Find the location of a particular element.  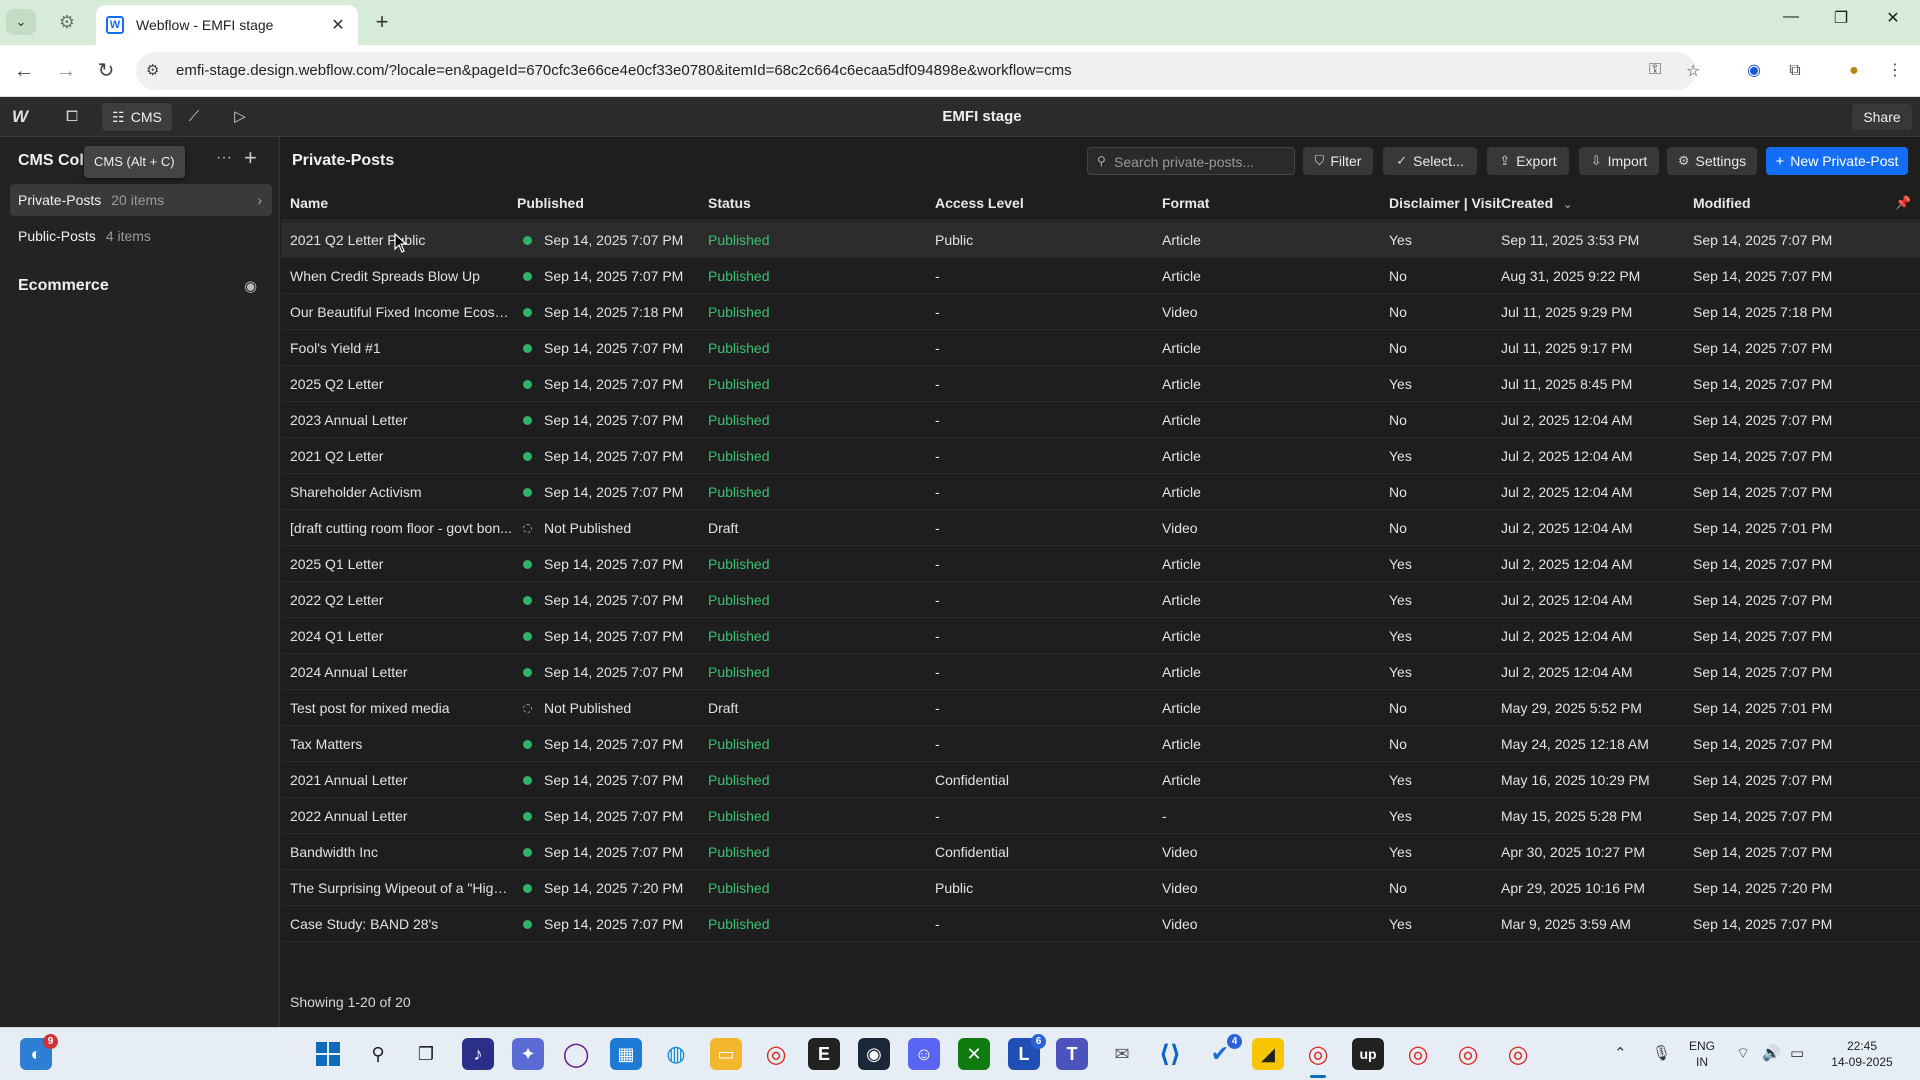

new-private-post-button: + New Private-Post is located at coordinates (1837, 161).